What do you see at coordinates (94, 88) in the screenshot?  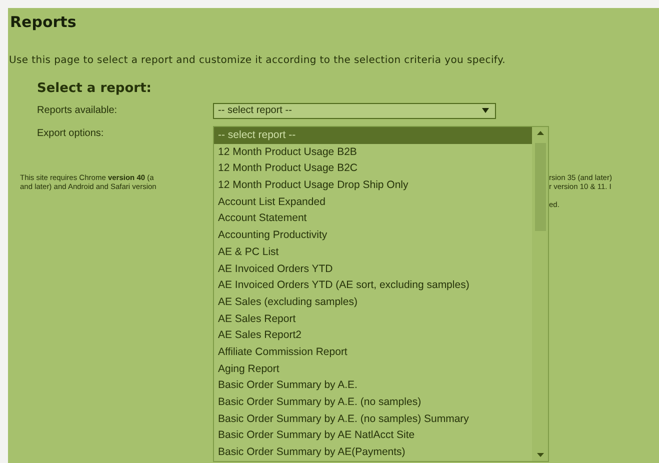 I see `section-heading: Select a report:` at bounding box center [94, 88].